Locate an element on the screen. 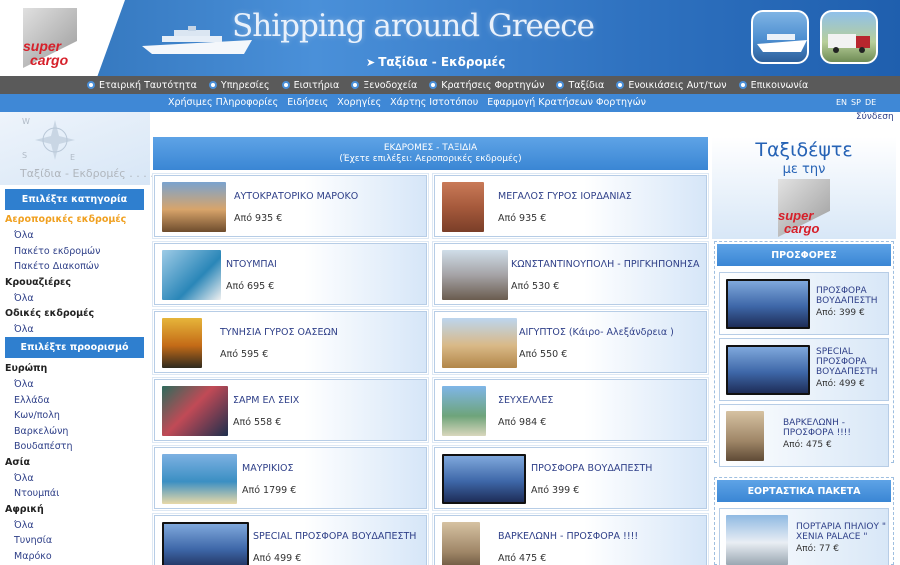 Image resolution: width=900 pixels, height=565 pixels. logo-text-cargo: cargo is located at coordinates (49, 60).